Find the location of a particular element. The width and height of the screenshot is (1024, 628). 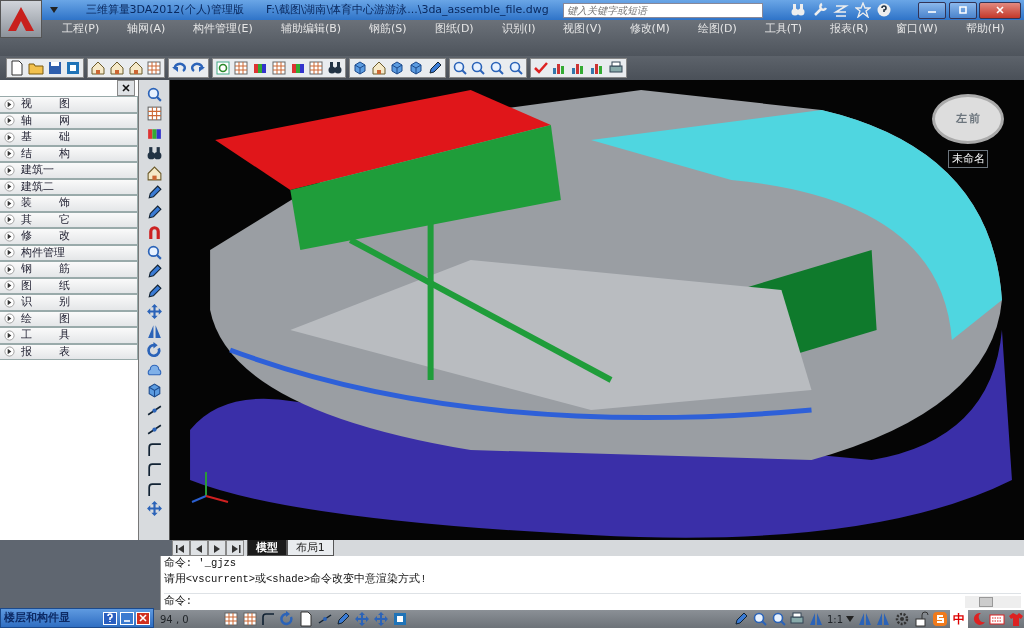

panel-item: 修改 is located at coordinates (69, 236).